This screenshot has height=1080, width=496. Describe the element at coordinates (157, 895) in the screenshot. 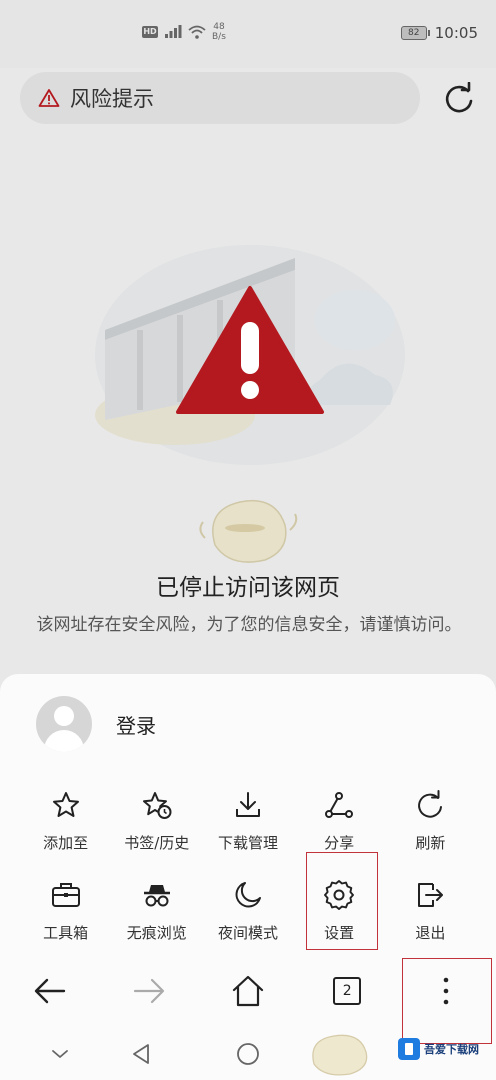

I see `incognito-icon` at that location.